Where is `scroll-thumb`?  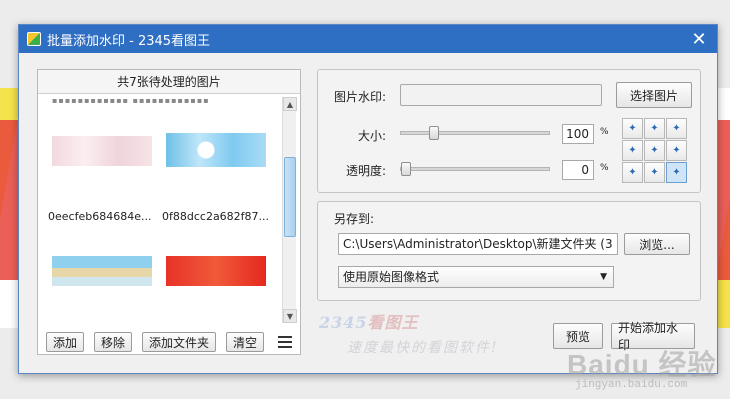
scroll-thumb is located at coordinates (290, 197).